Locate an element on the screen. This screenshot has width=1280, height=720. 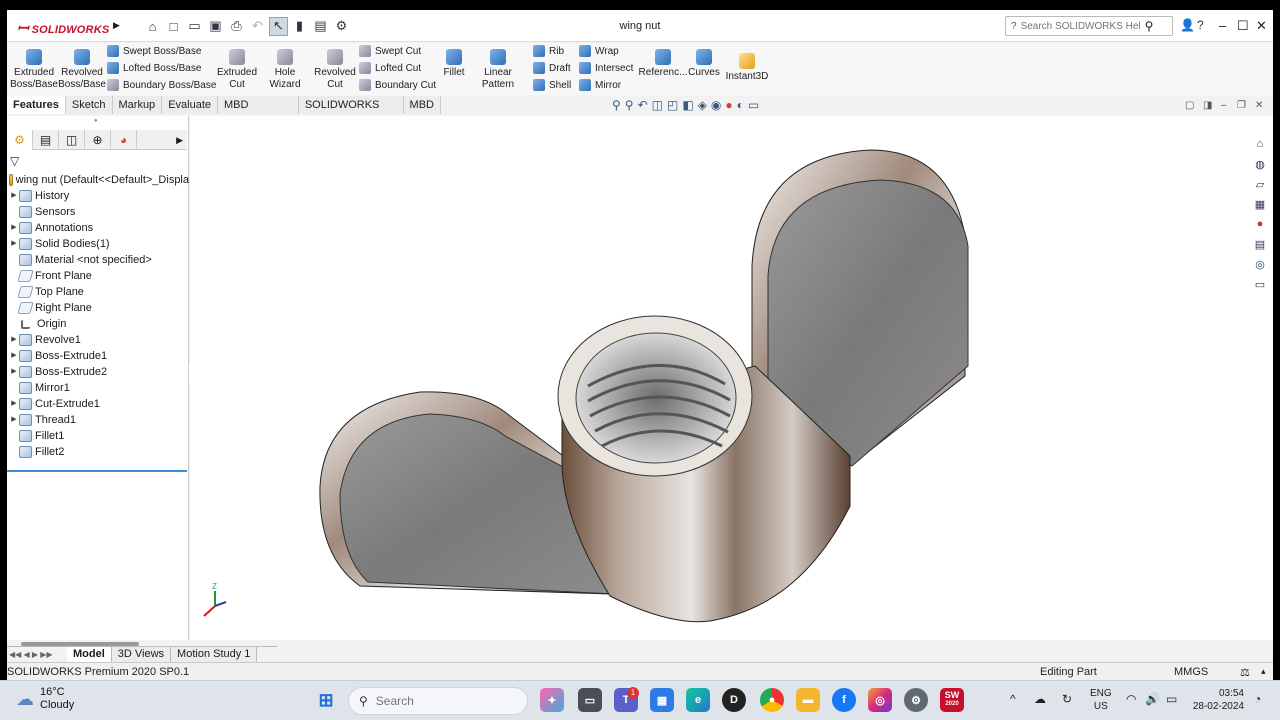
unit-system: MMGS is located at coordinates (1191, 672).